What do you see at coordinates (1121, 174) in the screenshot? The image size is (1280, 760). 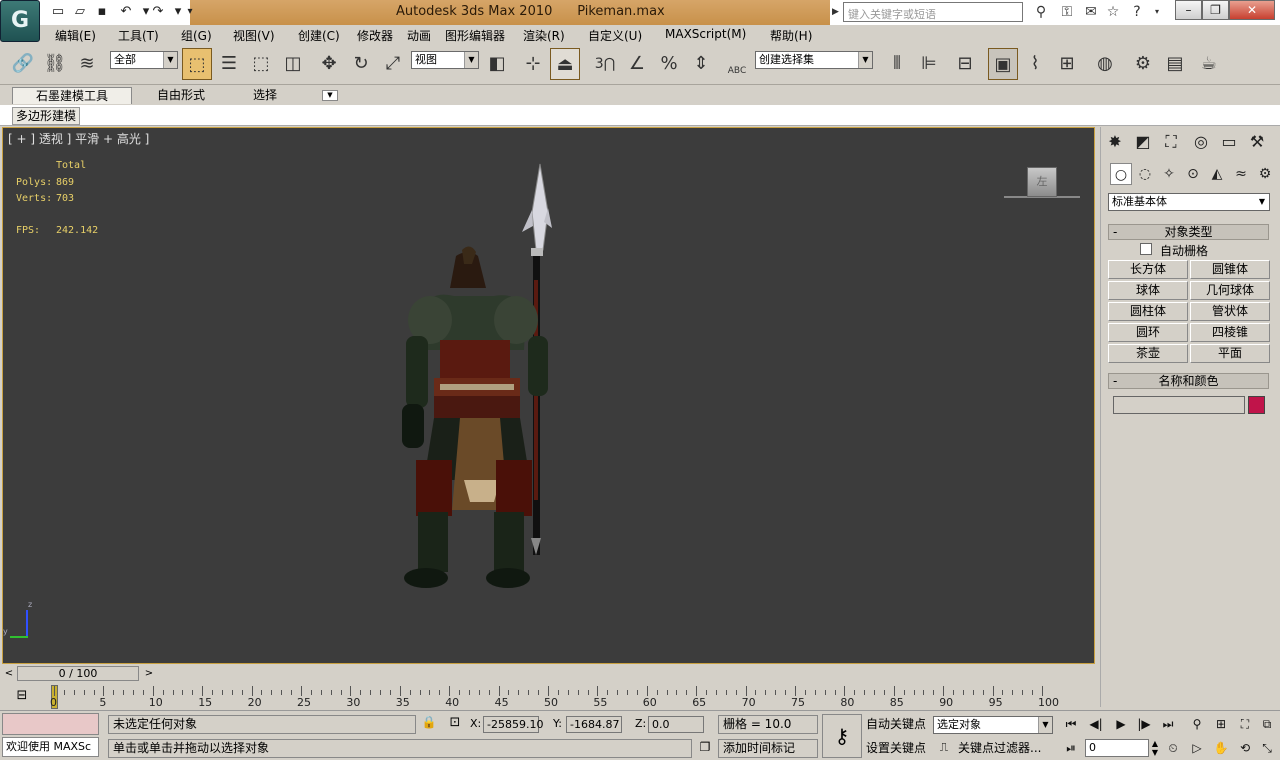 I see `geometry-icon: ○` at bounding box center [1121, 174].